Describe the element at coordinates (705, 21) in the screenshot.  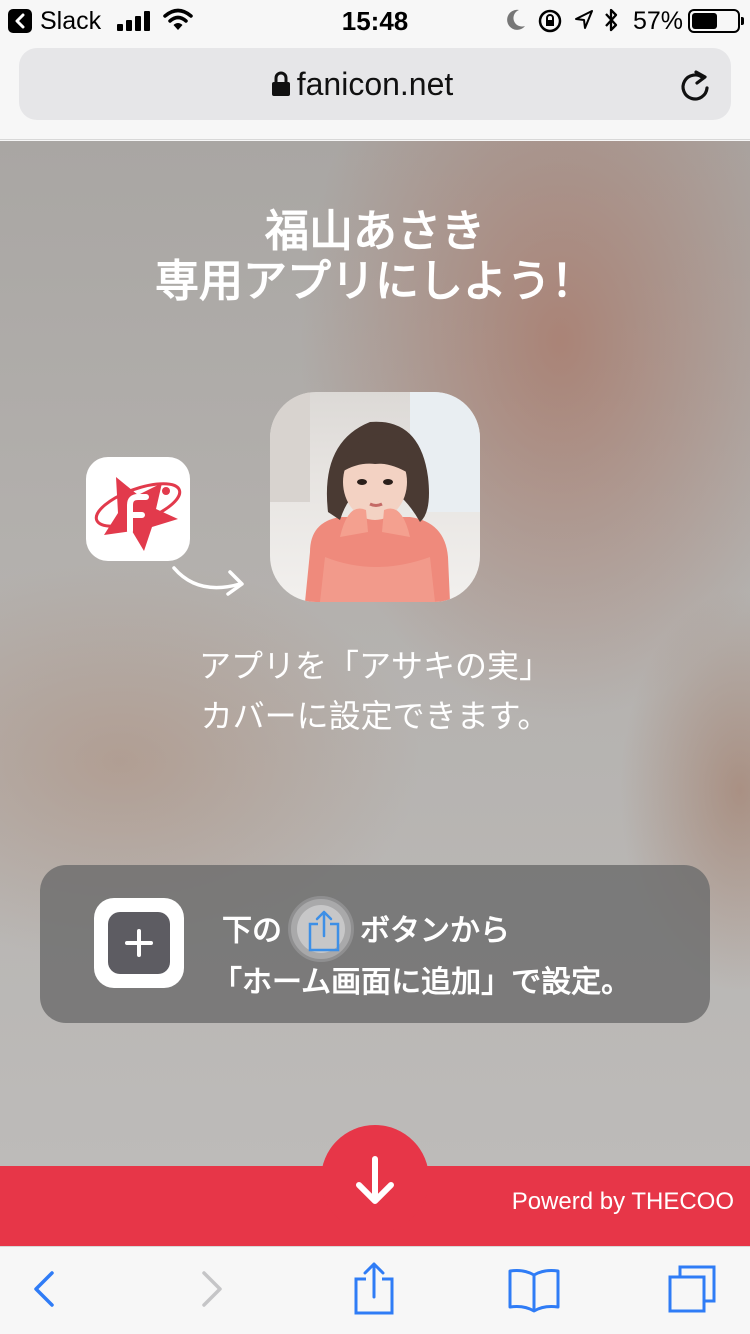
I see `battery-level` at that location.